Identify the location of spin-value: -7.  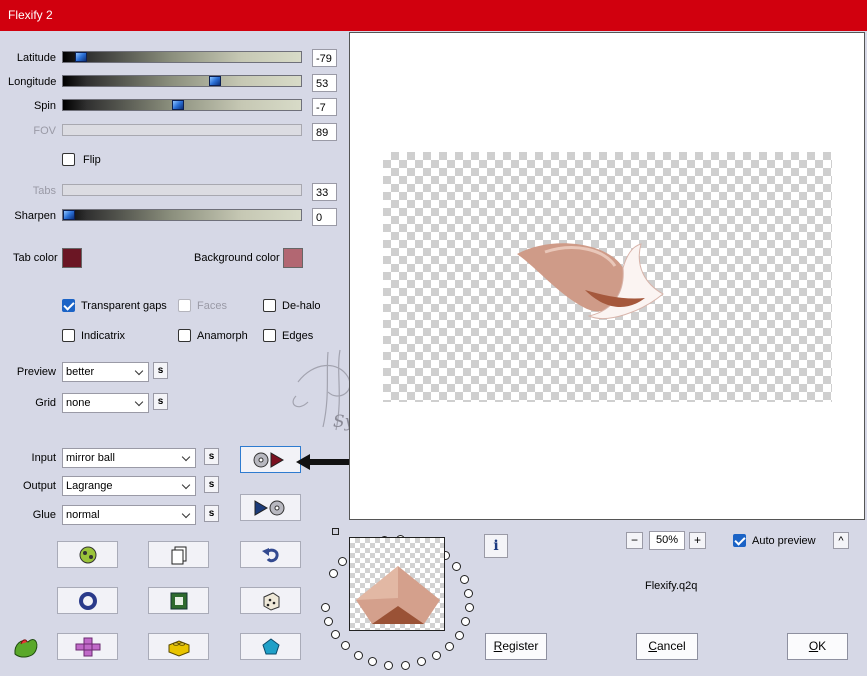
(324, 107).